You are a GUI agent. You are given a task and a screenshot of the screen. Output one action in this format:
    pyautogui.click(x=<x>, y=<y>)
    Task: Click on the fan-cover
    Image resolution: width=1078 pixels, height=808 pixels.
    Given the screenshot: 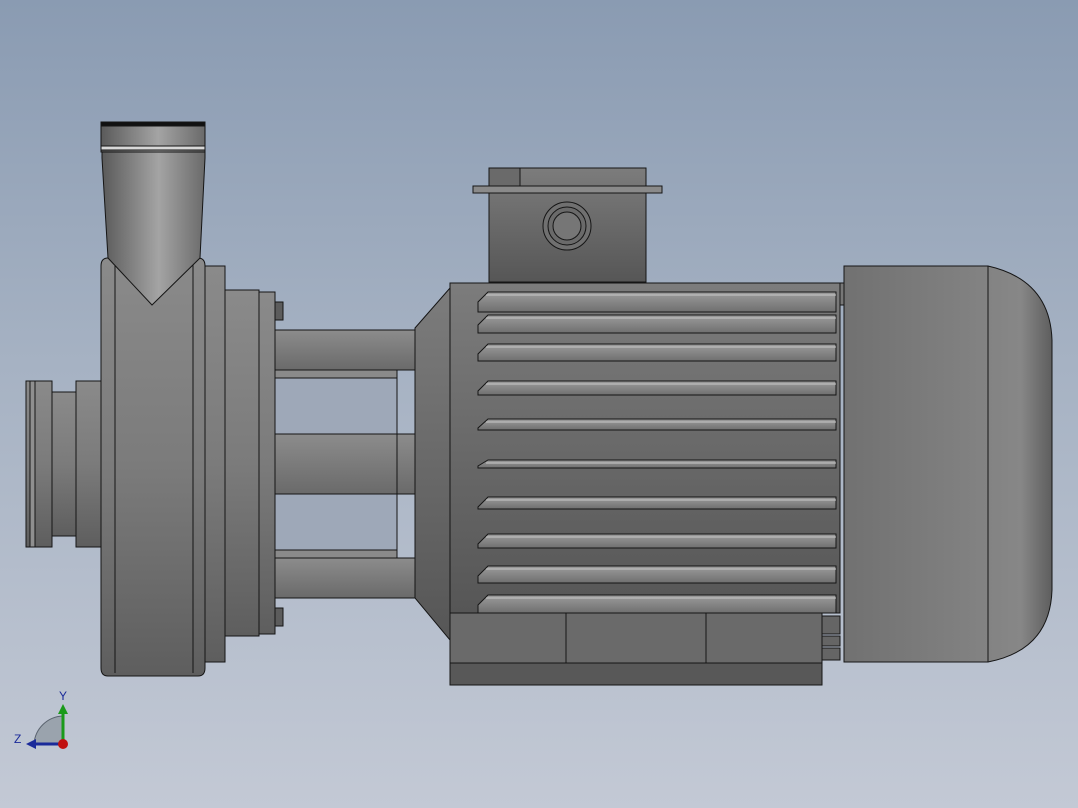 What is the action you would take?
    pyautogui.click(x=946, y=464)
    